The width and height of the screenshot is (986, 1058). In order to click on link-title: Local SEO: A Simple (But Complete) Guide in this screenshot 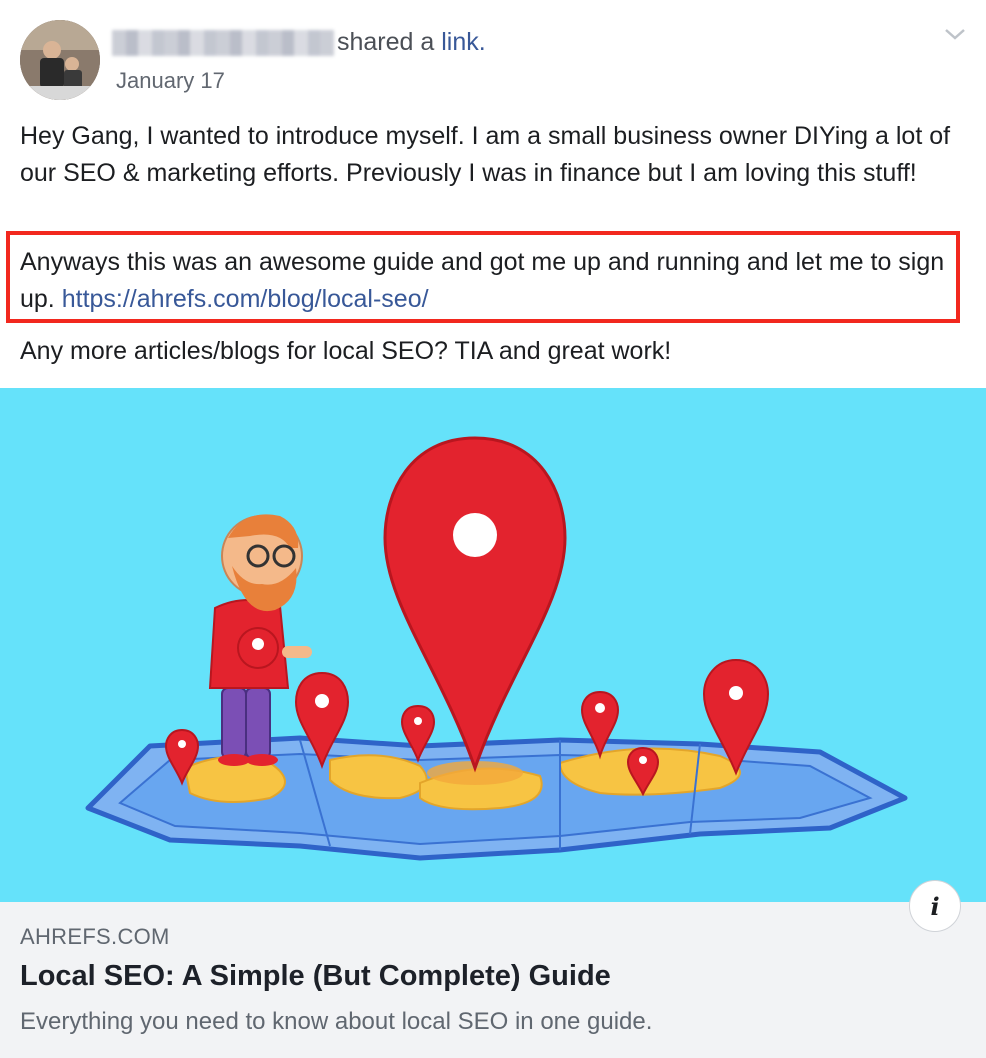, I will do `click(315, 976)`.